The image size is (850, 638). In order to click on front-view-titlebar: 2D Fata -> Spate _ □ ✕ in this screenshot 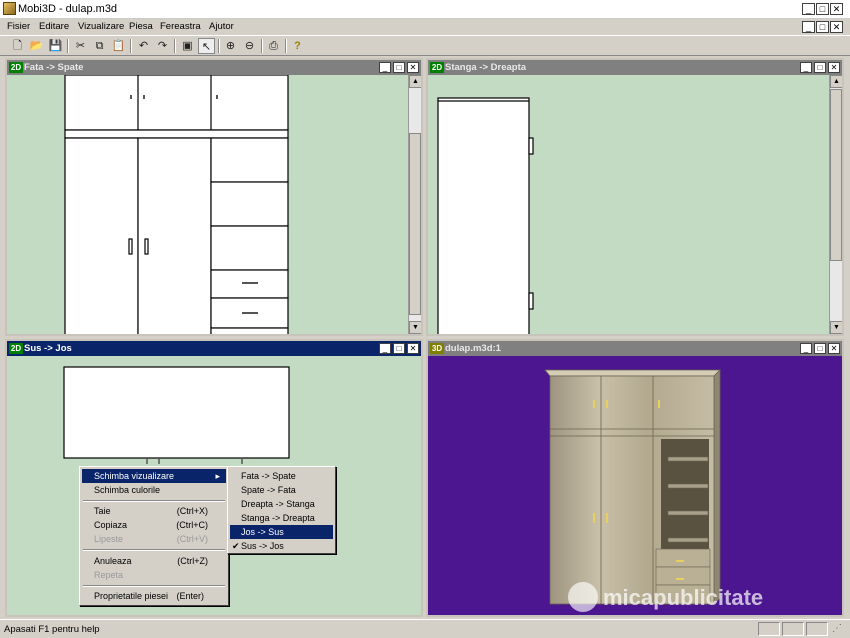, I will do `click(214, 67)`.